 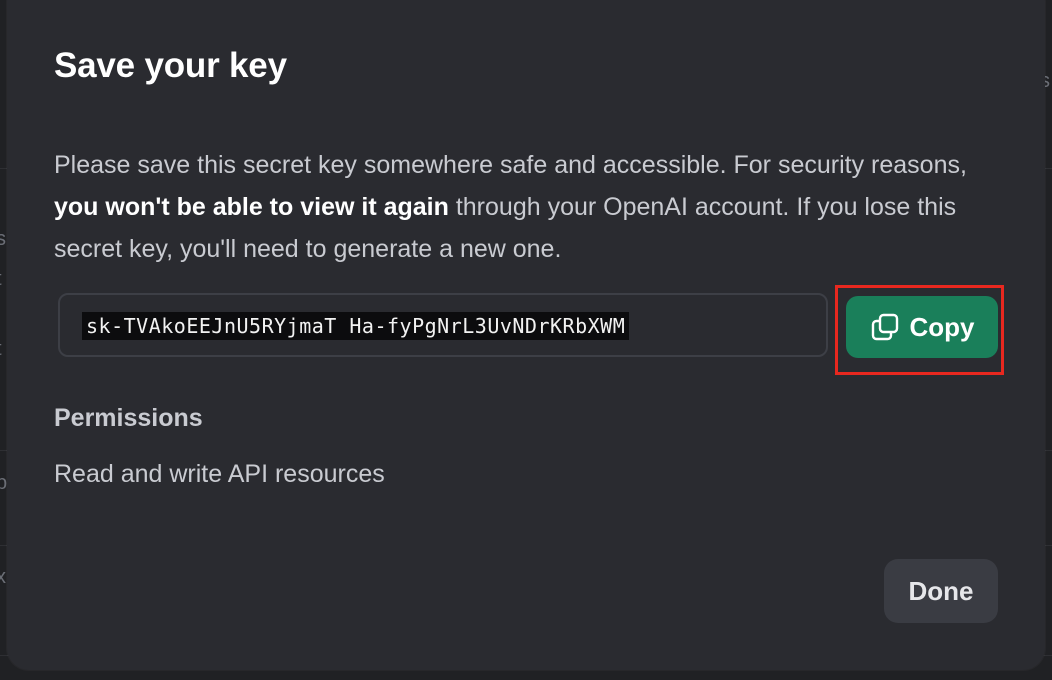 I want to click on dialog-title: Save your key, so click(x=170, y=65).